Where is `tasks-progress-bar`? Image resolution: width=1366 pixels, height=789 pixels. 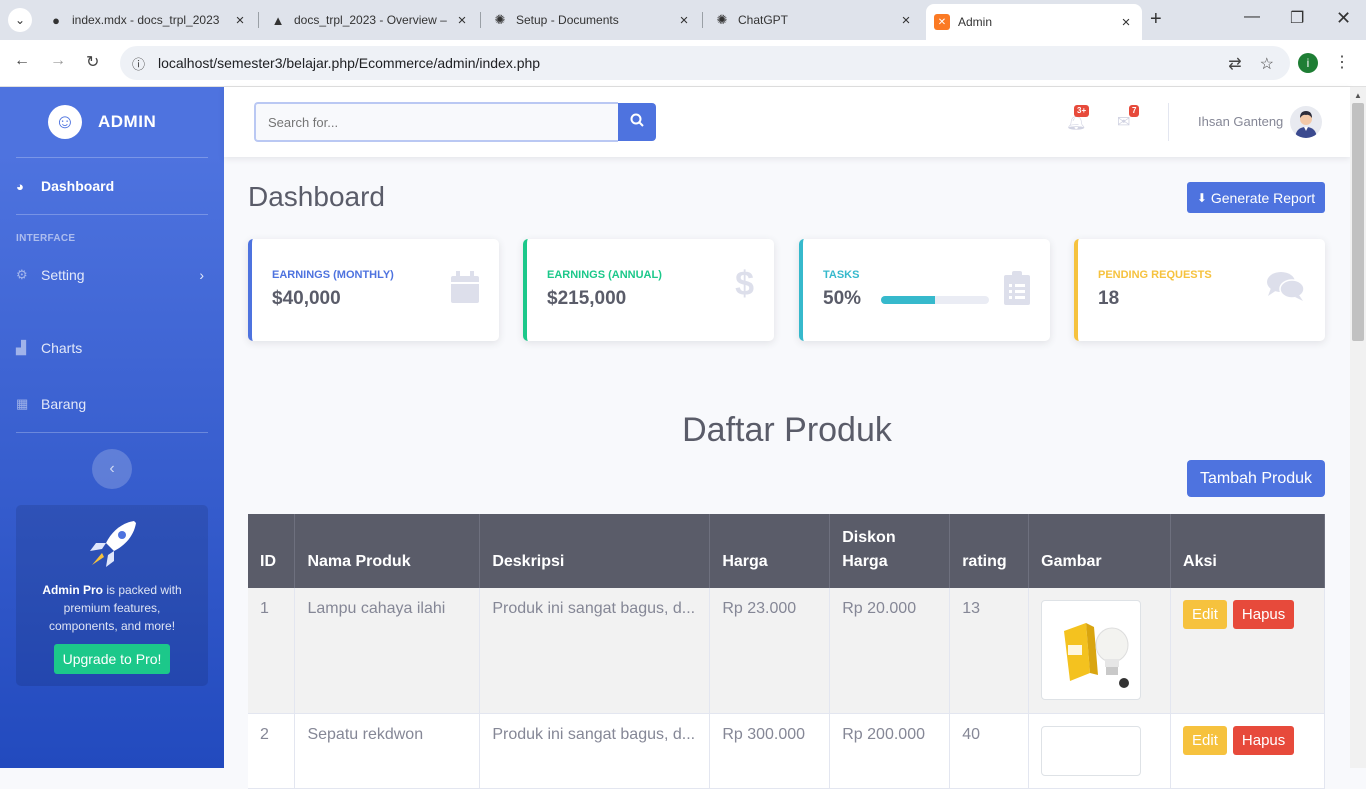 tasks-progress-bar is located at coordinates (935, 300).